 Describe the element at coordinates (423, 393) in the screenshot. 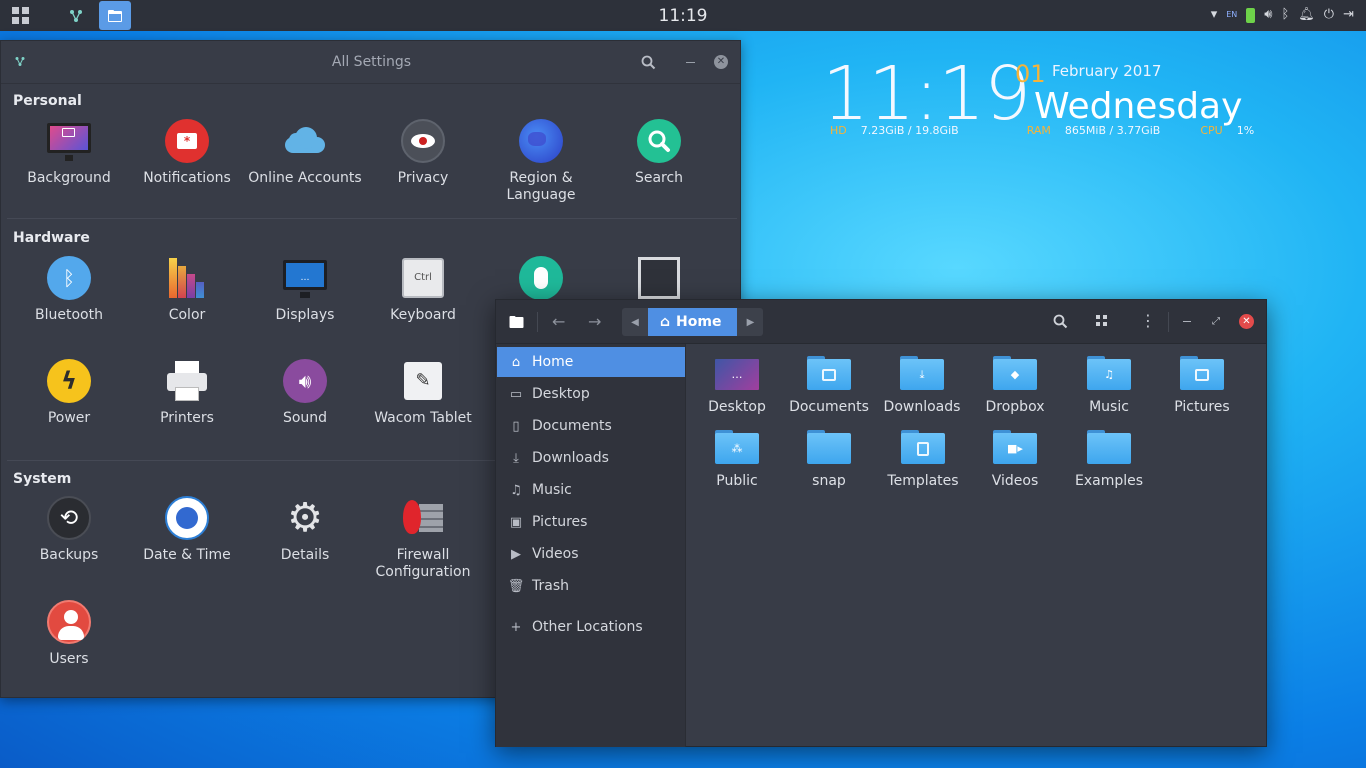

I see `tile-wacom-tablet: ✎ Wacom Tablet` at that location.